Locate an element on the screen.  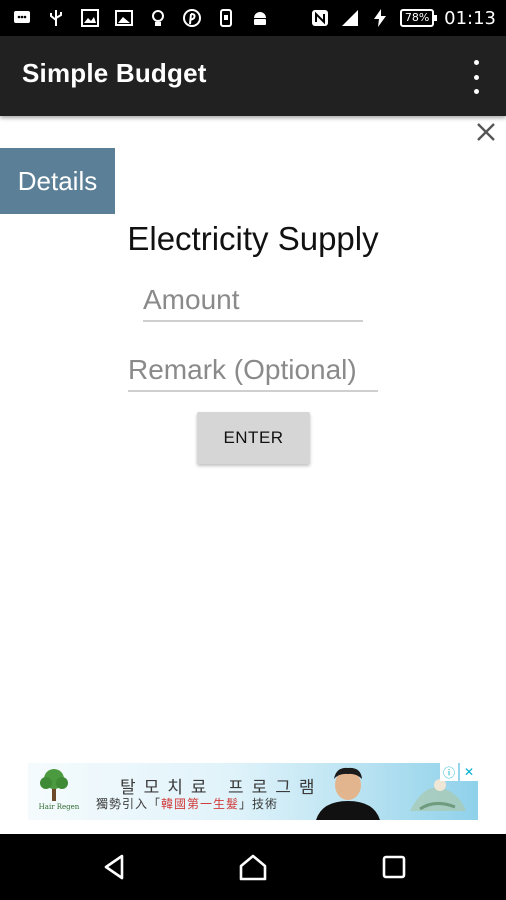
item-title: Electricity Supply is located at coordinates (253, 238).